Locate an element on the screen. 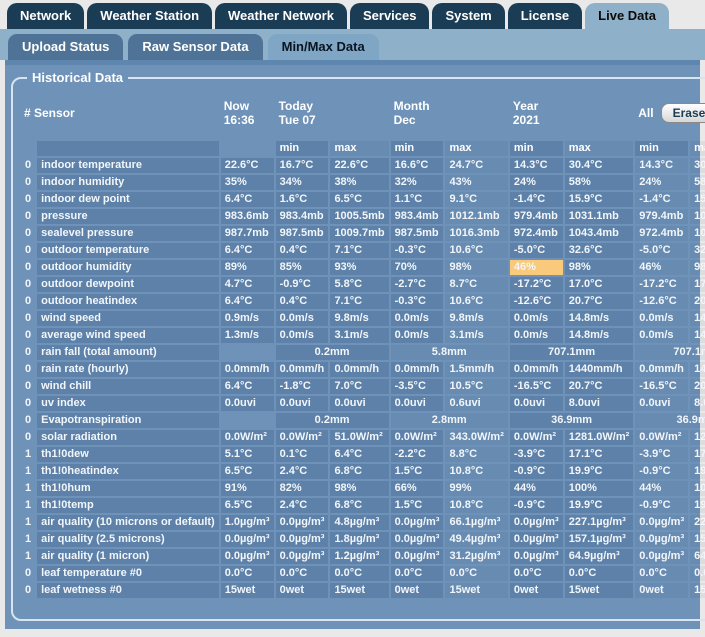 The width and height of the screenshot is (705, 637). sensor-name: indoor temperature is located at coordinates (128, 165).